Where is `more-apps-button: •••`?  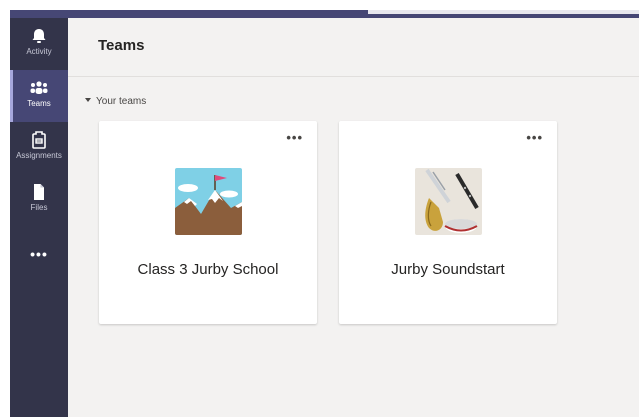 more-apps-button: ••• is located at coordinates (39, 254).